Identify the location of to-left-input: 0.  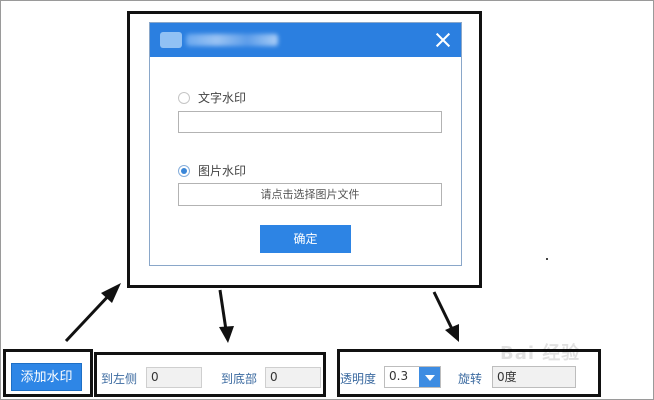
(174, 377).